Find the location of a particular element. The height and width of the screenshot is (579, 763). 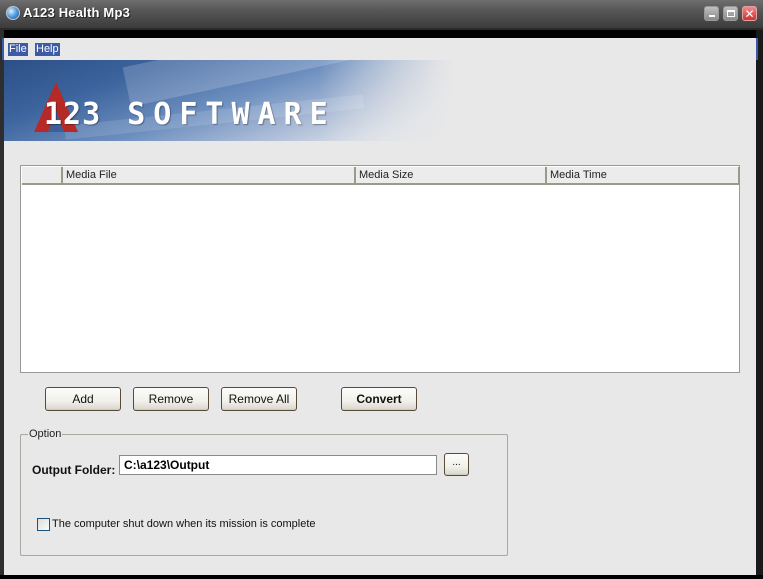

remove-all-button: Remove All is located at coordinates (259, 399).